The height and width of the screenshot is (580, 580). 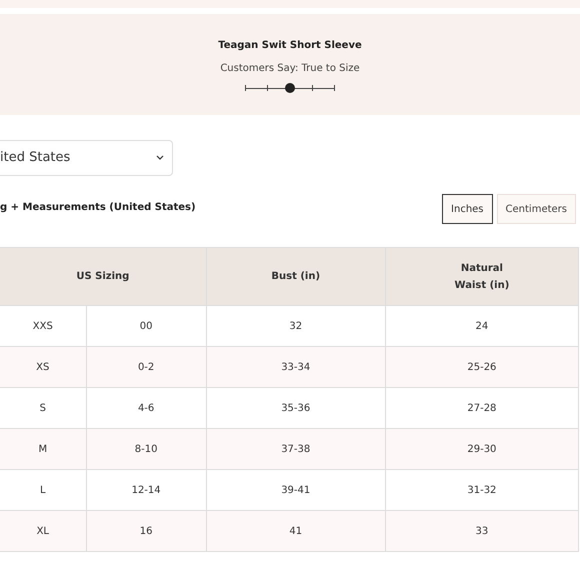 I want to click on table-cell: XL, so click(x=43, y=531).